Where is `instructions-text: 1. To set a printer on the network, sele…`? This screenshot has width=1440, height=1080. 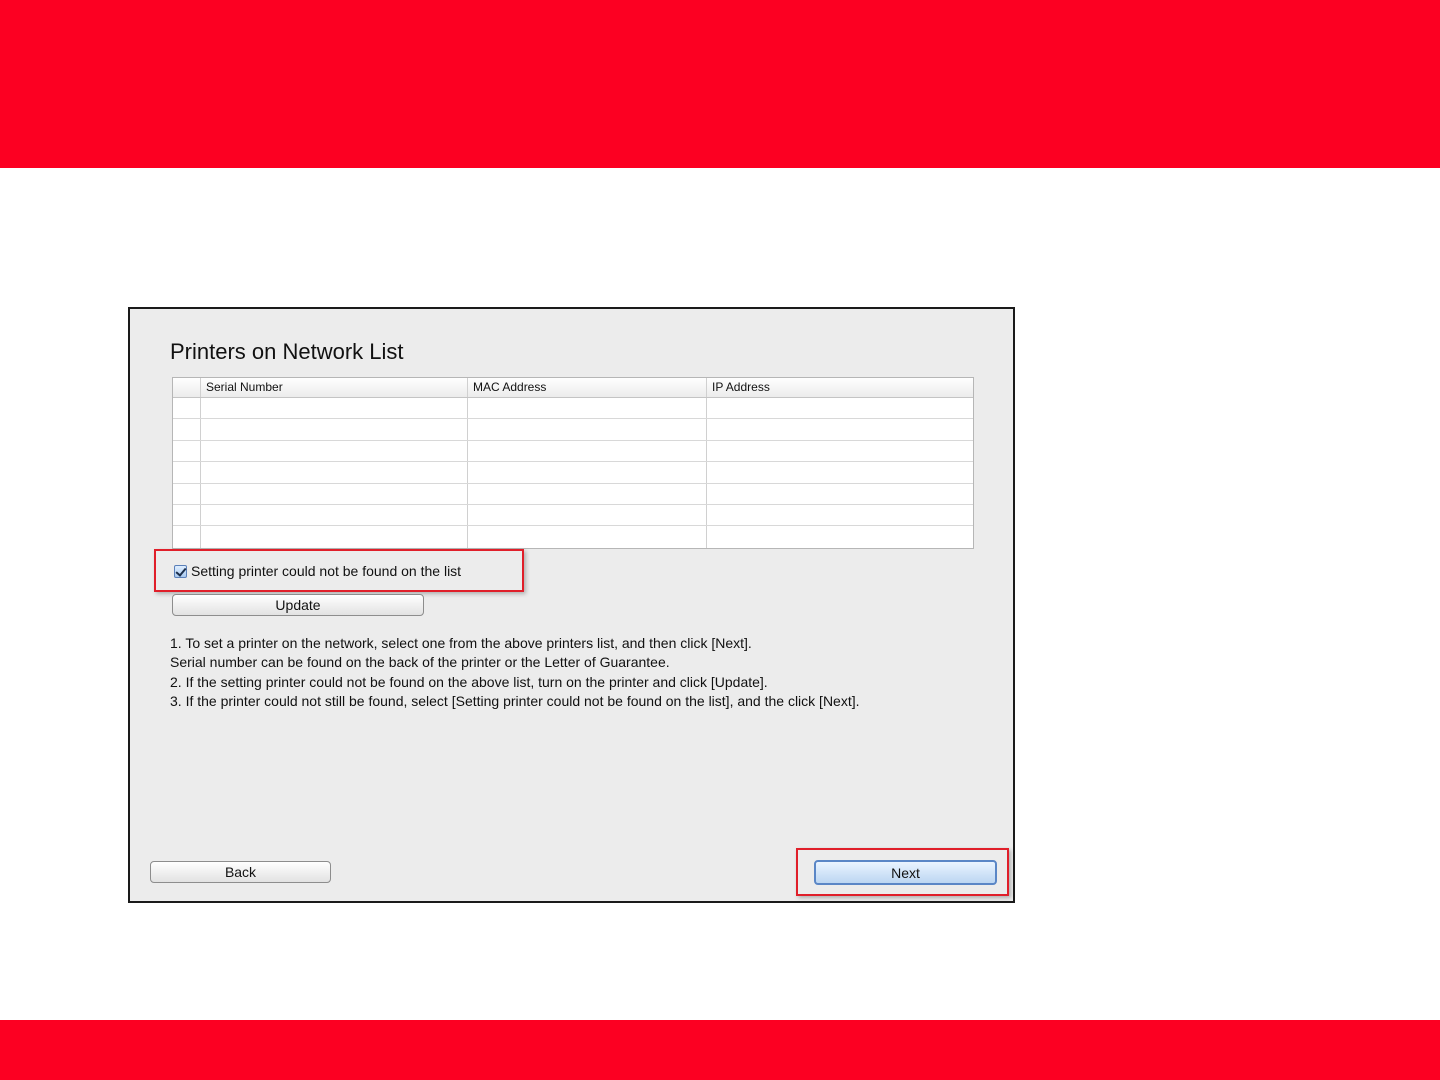 instructions-text: 1. To set a printer on the network, sele… is located at coordinates (565, 672).